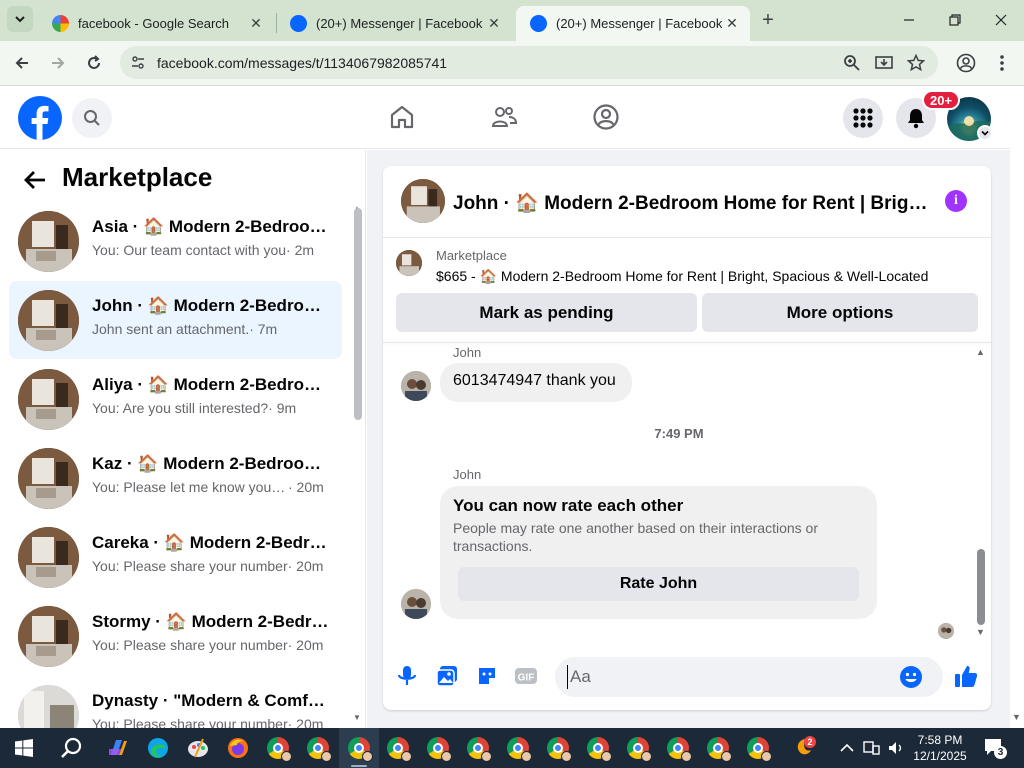  What do you see at coordinates (916, 119) in the screenshot?
I see `bell-icon` at bounding box center [916, 119].